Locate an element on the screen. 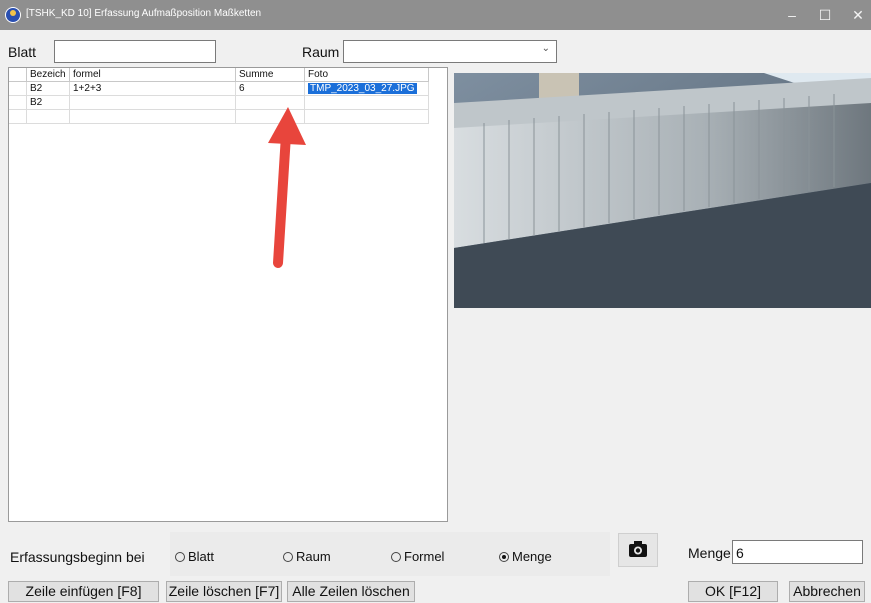 Image resolution: width=871 pixels, height=603 pixels. radio-formel: Formel is located at coordinates (417, 556).